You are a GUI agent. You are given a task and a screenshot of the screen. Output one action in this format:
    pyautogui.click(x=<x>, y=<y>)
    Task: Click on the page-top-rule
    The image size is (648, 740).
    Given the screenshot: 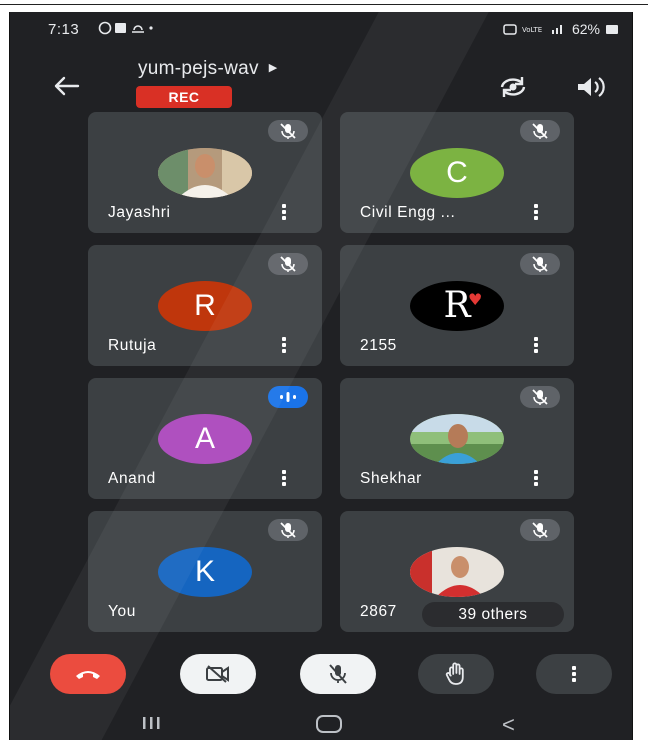 What is the action you would take?
    pyautogui.click(x=324, y=4)
    